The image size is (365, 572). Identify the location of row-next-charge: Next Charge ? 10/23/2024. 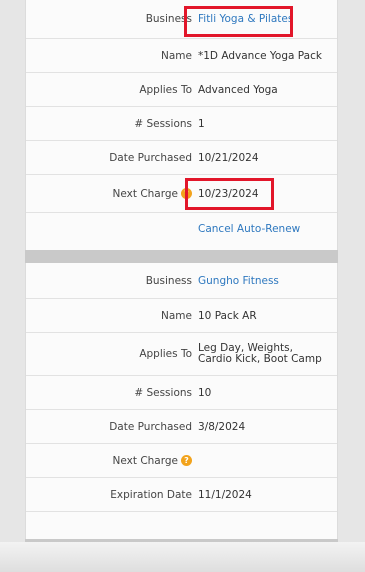
(181, 194).